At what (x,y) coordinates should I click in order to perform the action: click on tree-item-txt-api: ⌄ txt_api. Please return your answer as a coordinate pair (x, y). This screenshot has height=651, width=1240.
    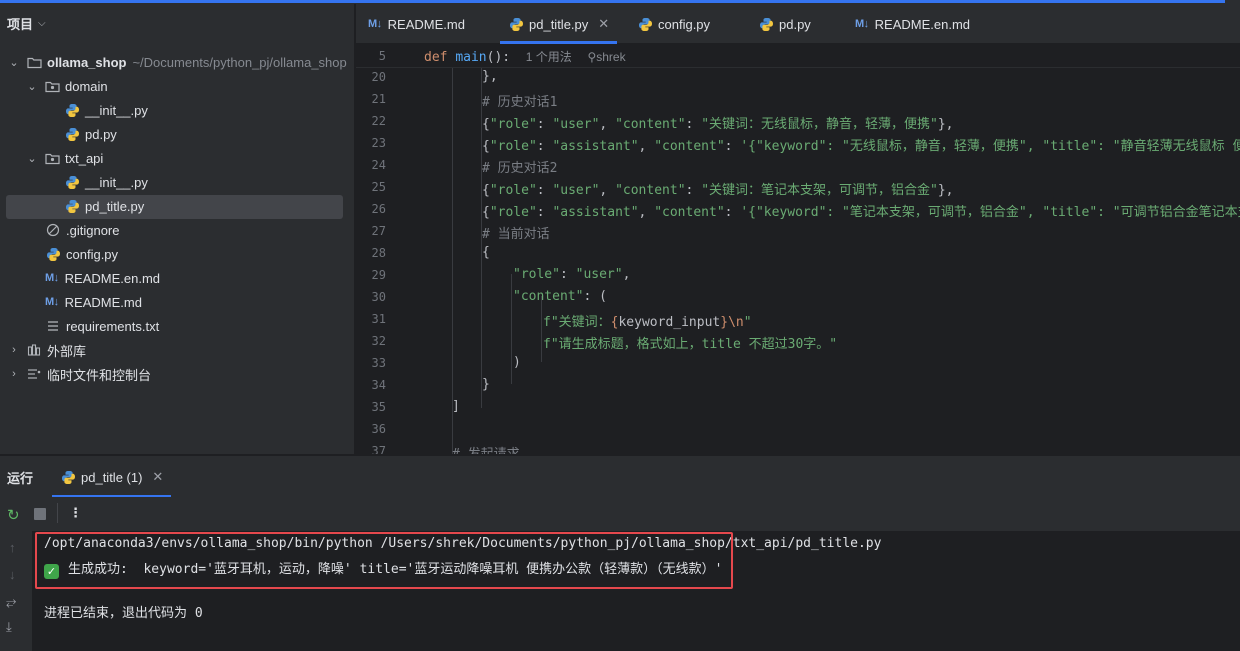
    Looking at the image, I should click on (177, 158).